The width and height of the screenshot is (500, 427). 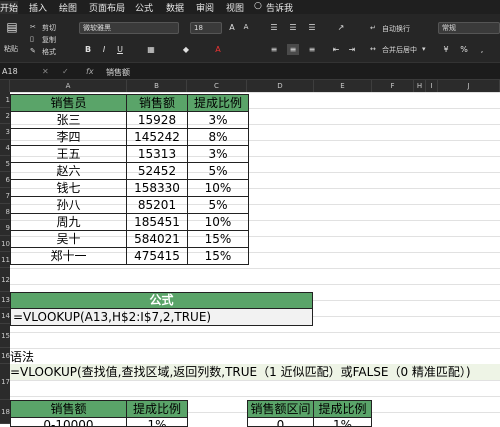 I want to click on column-header-f: F, so click(x=393, y=86).